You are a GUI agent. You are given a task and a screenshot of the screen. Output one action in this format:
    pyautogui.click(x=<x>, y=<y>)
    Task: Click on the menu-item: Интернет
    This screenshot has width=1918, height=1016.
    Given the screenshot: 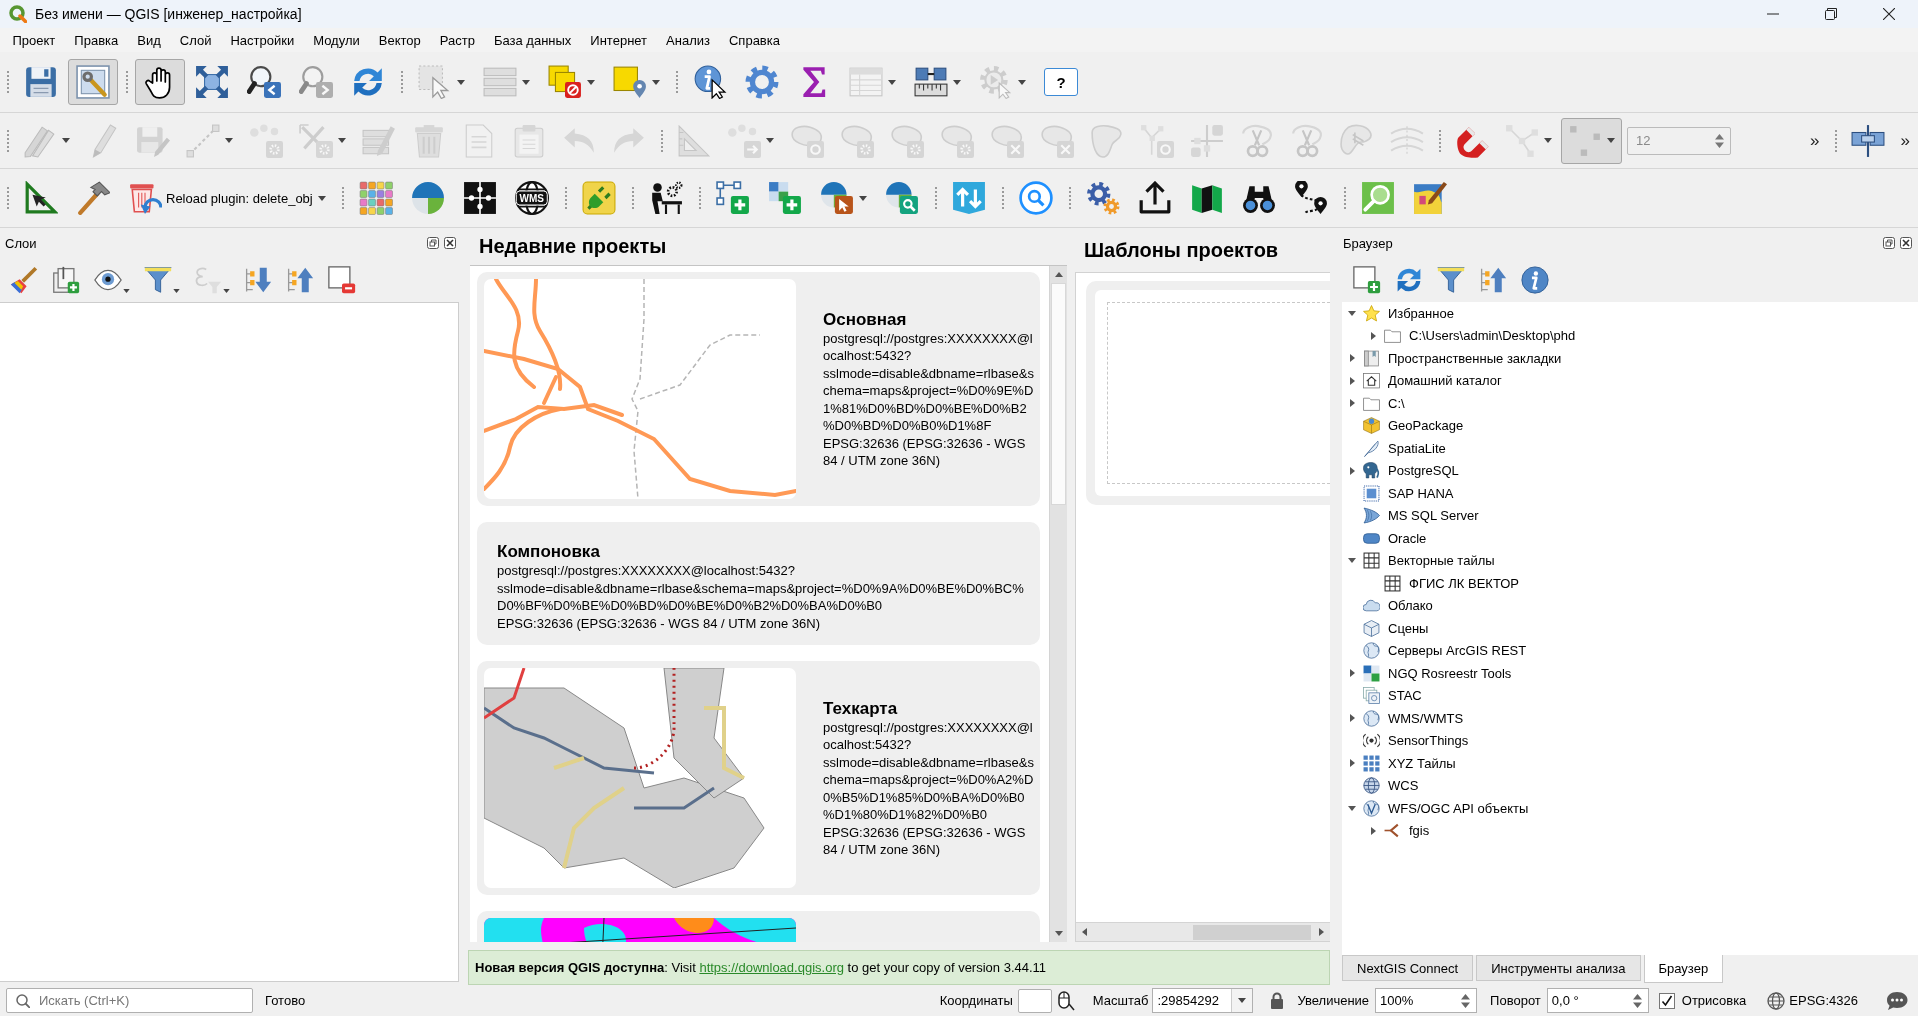 What is the action you would take?
    pyautogui.click(x=618, y=40)
    